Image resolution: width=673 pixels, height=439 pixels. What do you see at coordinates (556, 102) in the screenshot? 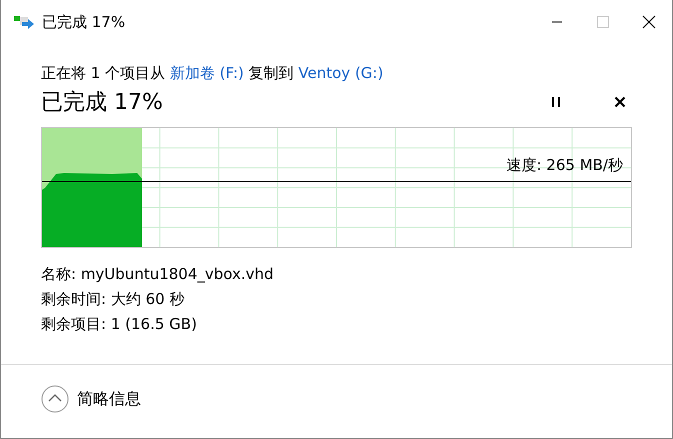
I see `pause-icon` at bounding box center [556, 102].